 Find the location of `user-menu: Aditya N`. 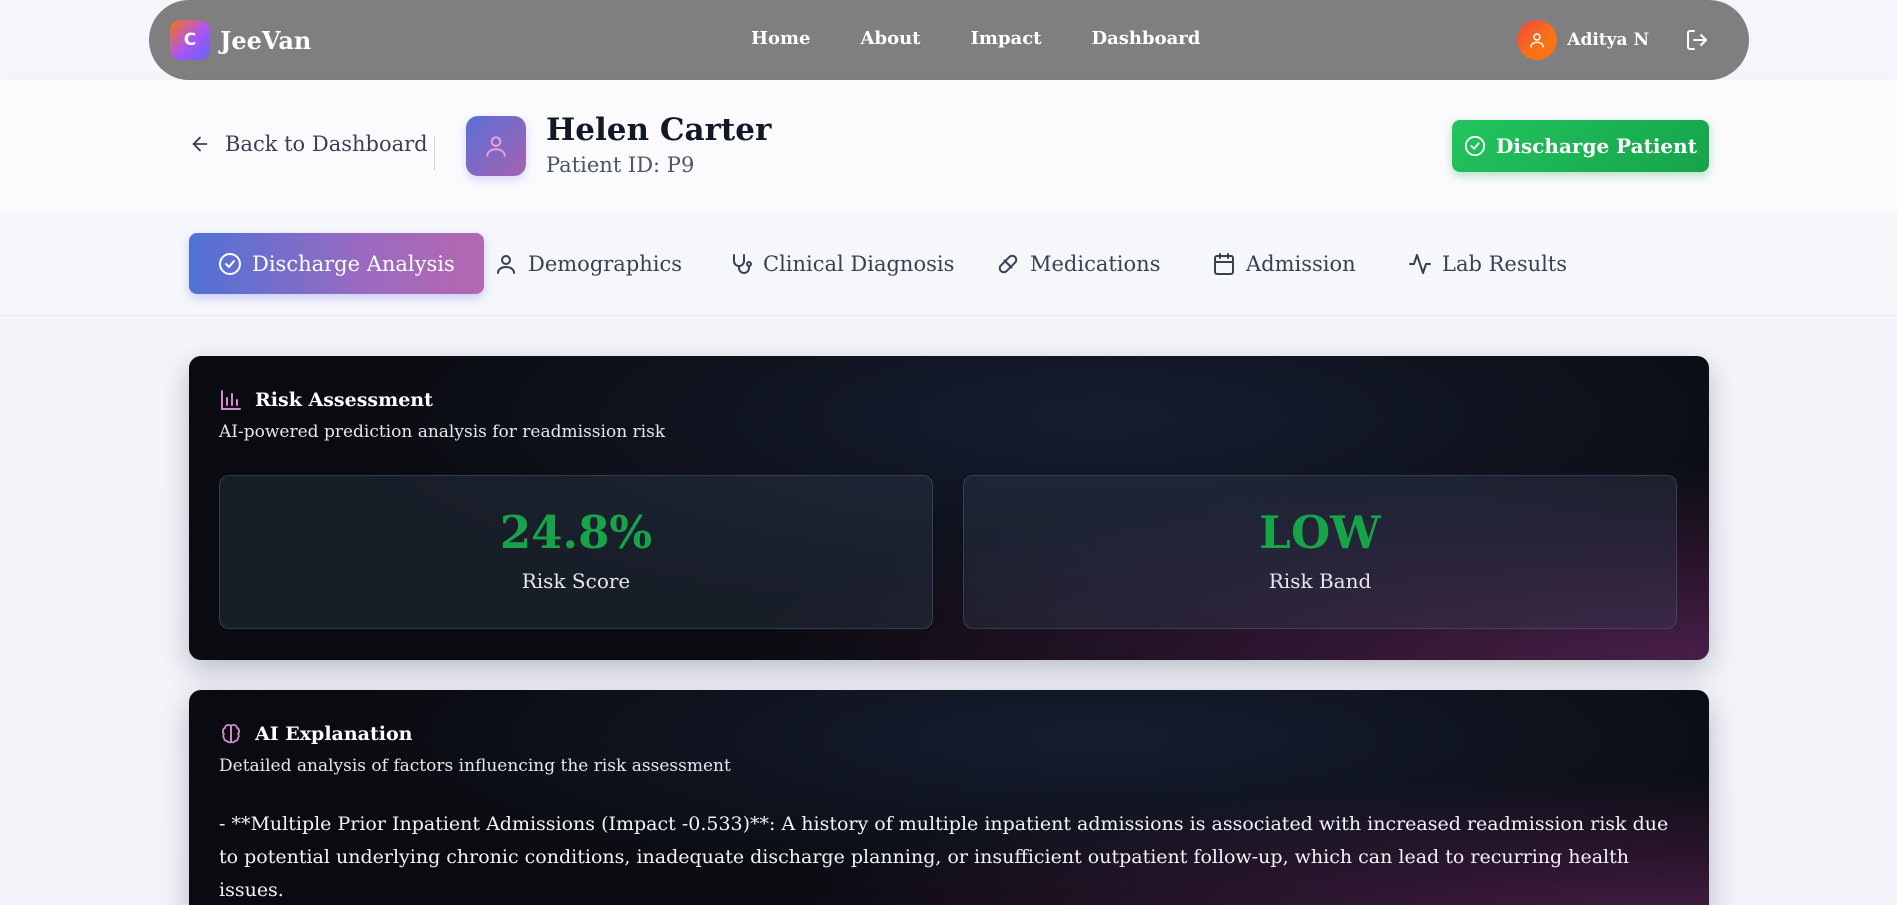

user-menu: Aditya N is located at coordinates (1583, 40).